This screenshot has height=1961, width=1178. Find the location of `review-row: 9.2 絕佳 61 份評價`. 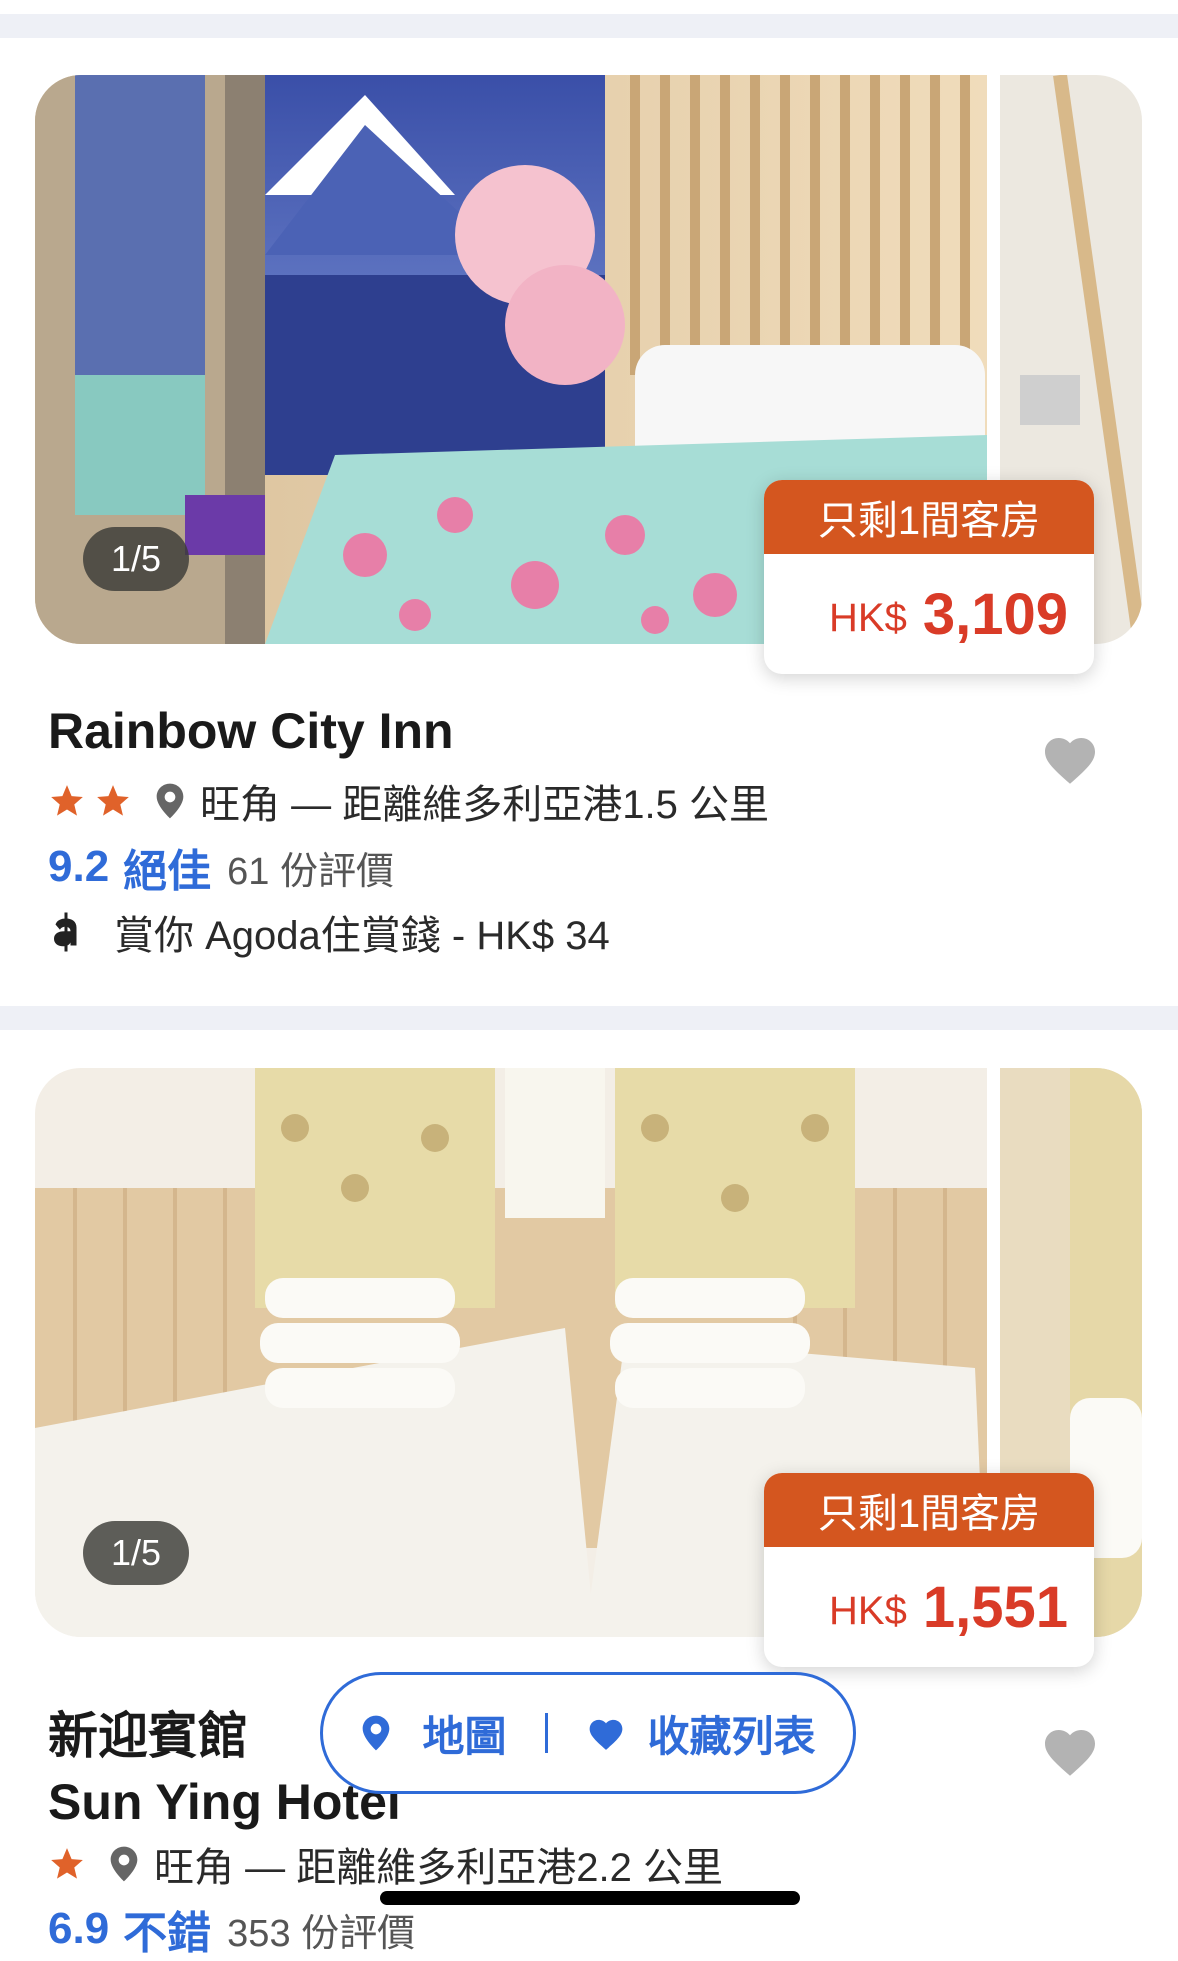

review-row: 9.2 絕佳 61 份評價 is located at coordinates (221, 869).